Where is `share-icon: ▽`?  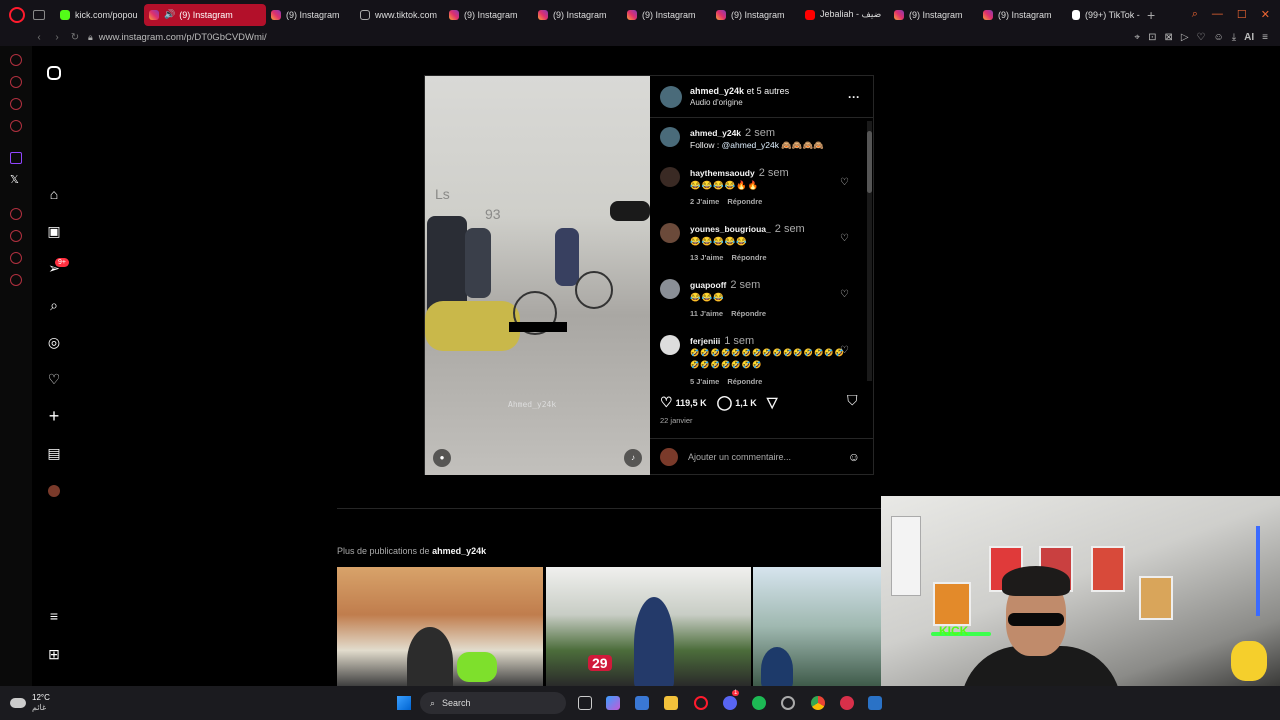 share-icon: ▽ is located at coordinates (772, 402).